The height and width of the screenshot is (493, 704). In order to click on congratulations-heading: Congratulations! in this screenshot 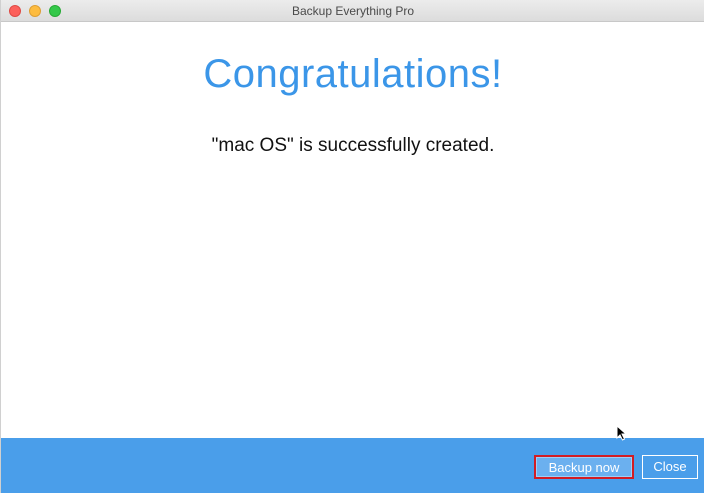, I will do `click(353, 74)`.